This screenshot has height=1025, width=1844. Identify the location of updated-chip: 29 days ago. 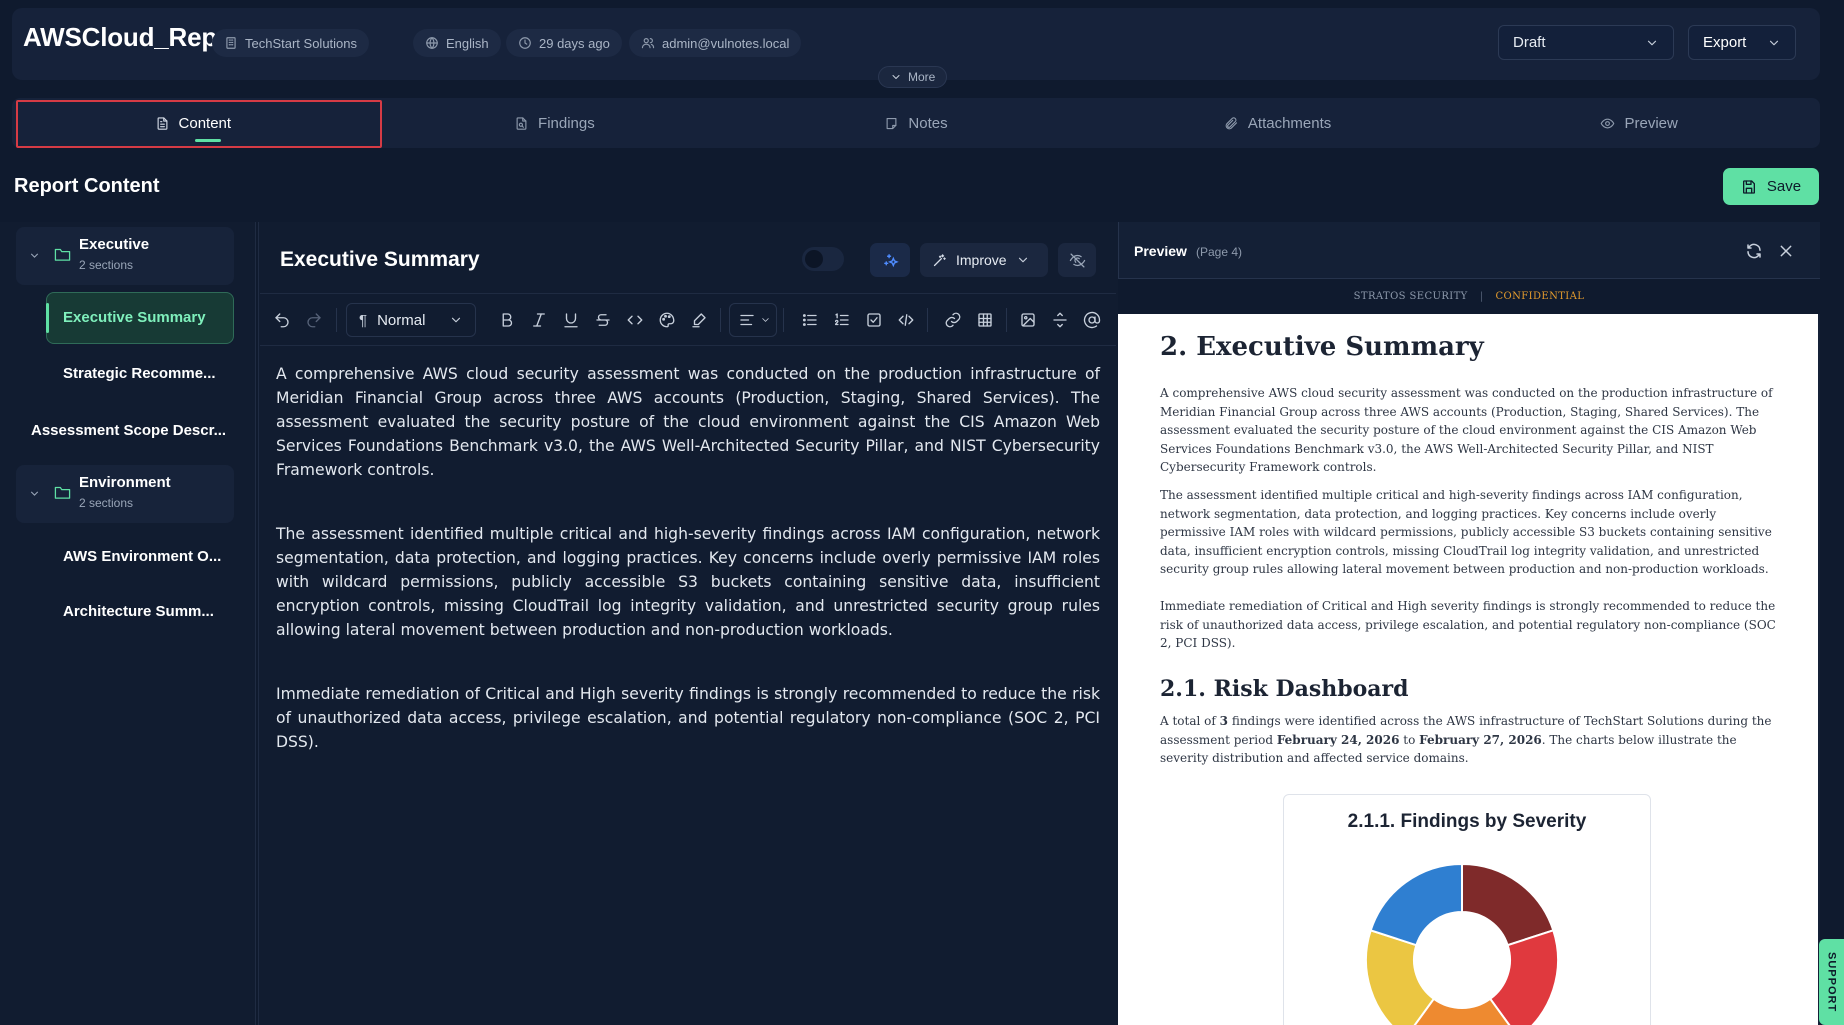
(564, 43).